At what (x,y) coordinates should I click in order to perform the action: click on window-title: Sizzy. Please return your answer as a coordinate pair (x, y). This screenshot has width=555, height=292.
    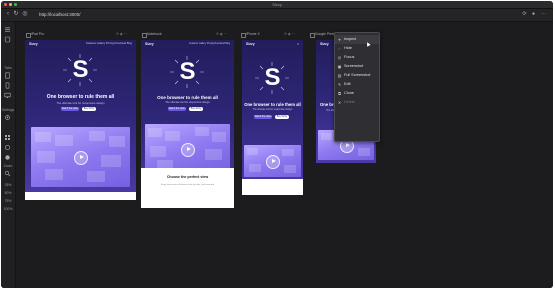
    Looking at the image, I should click on (277, 4).